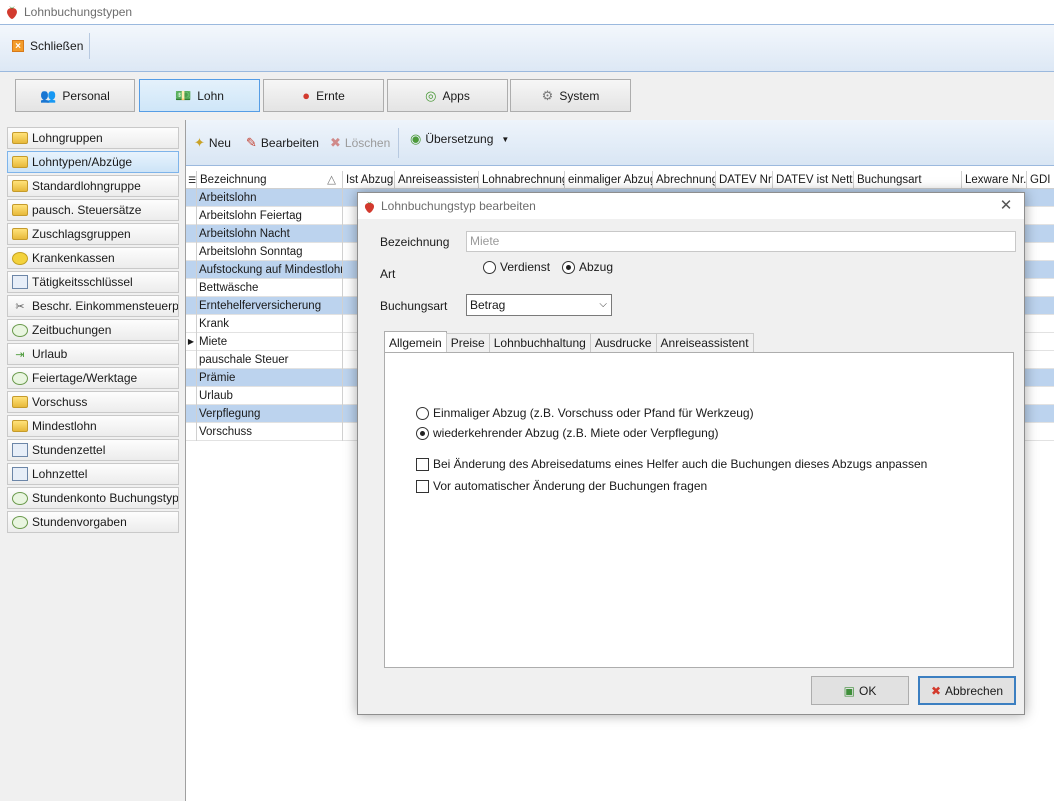 Image resolution: width=1054 pixels, height=801 pixels. Describe the element at coordinates (704, 343) in the screenshot. I see `tab-anreiseassistent: Anreiseassistent` at that location.